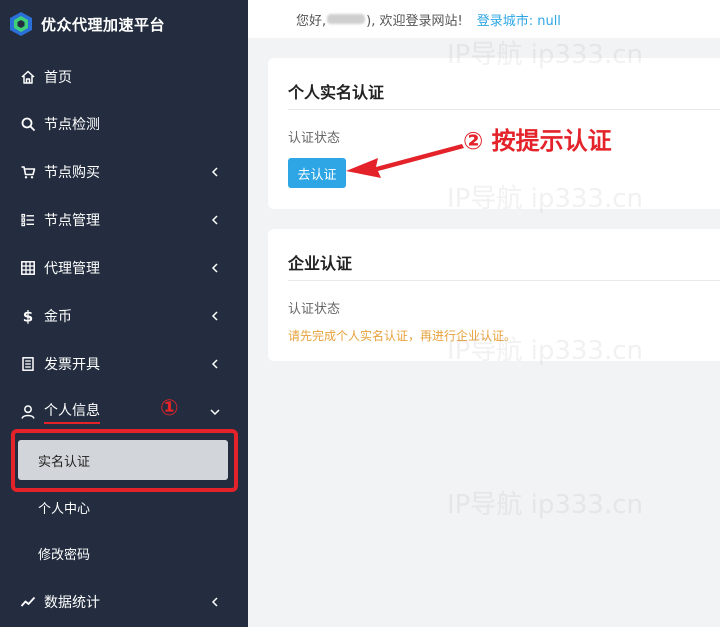  Describe the element at coordinates (28, 77) in the screenshot. I see `home-icon` at that location.